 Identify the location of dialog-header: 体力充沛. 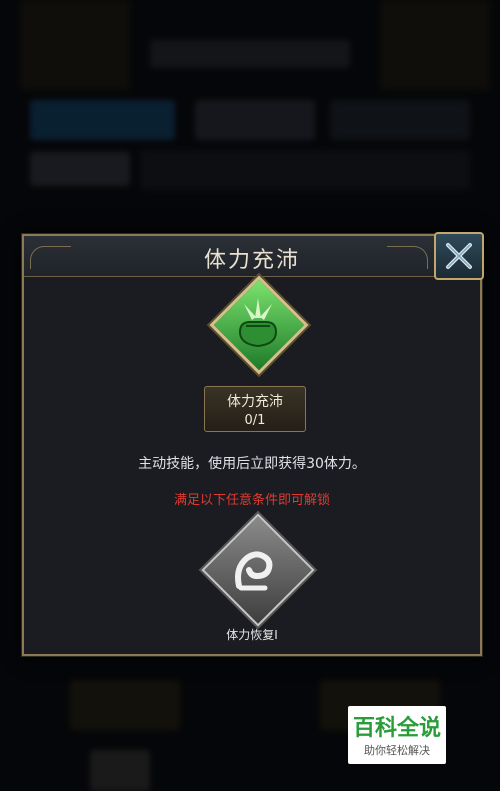
(252, 256).